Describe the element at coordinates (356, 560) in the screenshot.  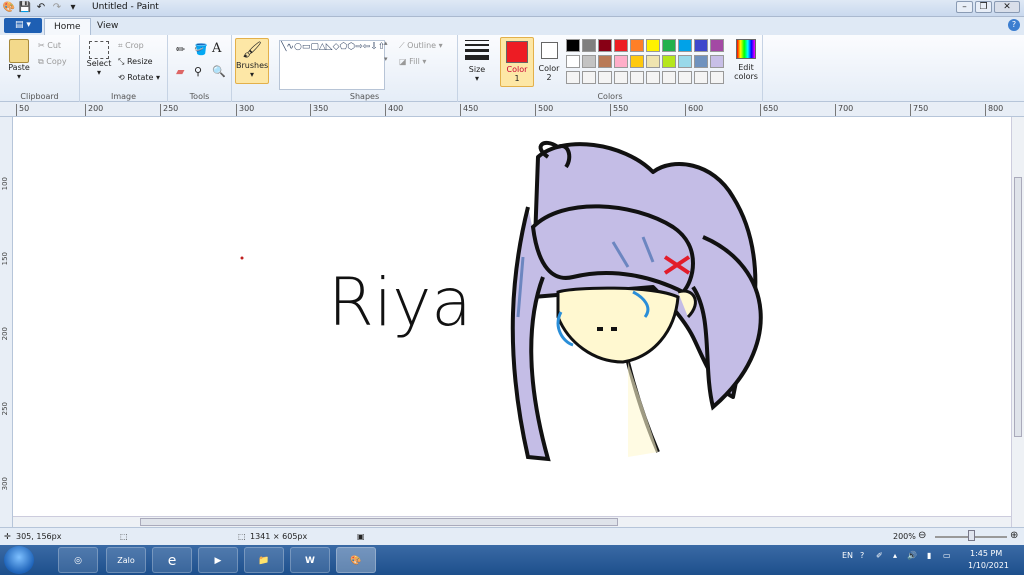
I see `paint-taskbar-icon: 🎨` at that location.